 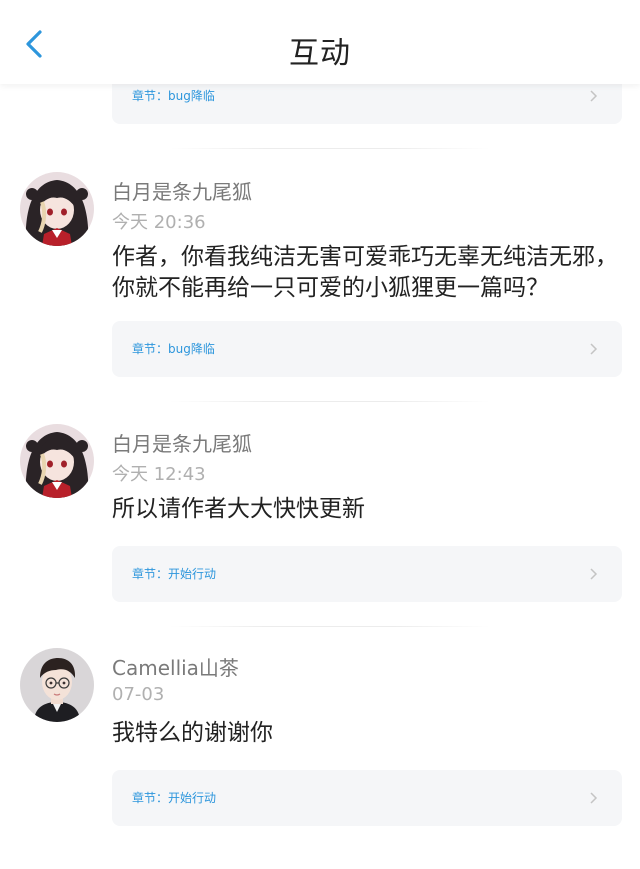 What do you see at coordinates (138, 694) in the screenshot?
I see `comment-time: 07-03` at bounding box center [138, 694].